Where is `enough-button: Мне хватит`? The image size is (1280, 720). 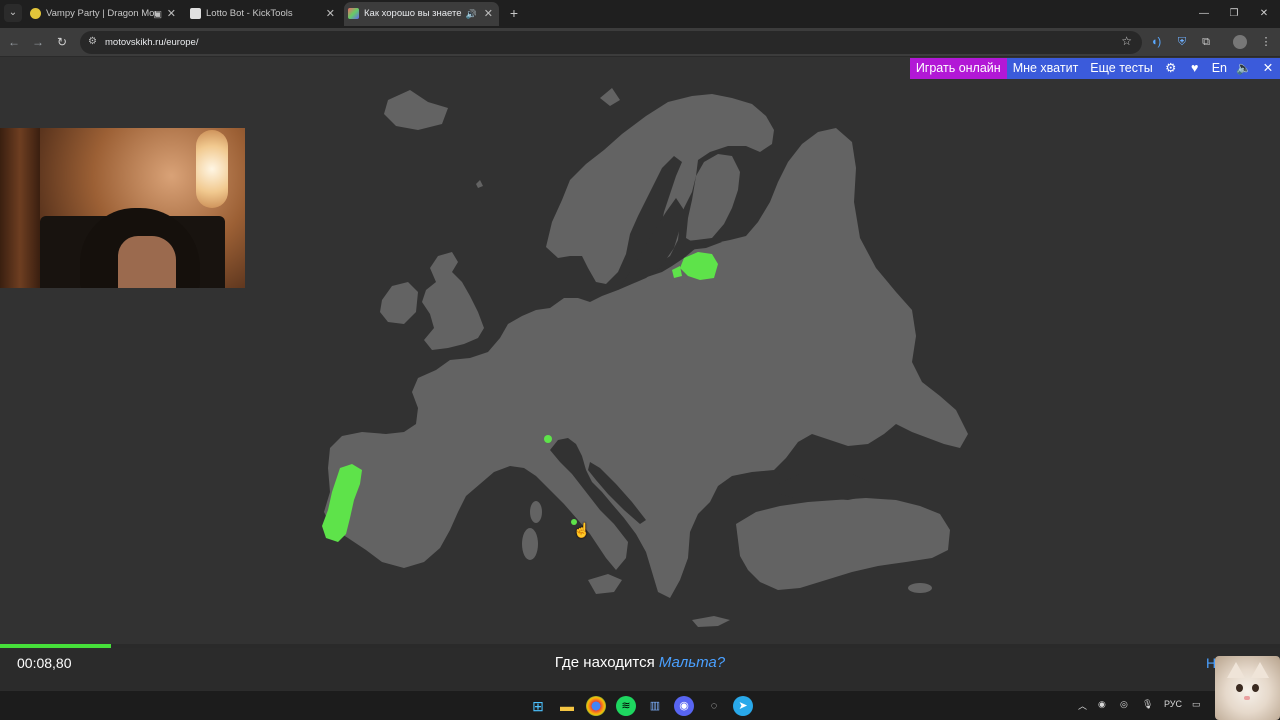 enough-button: Мне хватит is located at coordinates (1045, 68).